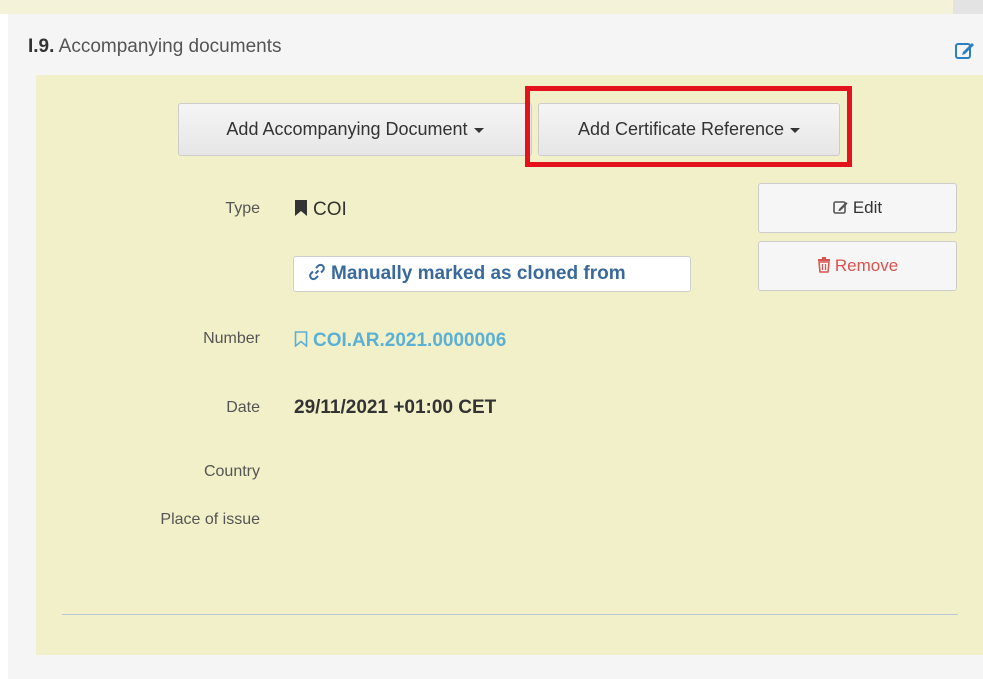 The height and width of the screenshot is (679, 983). Describe the element at coordinates (866, 265) in the screenshot. I see `remove-label: Remove` at that location.